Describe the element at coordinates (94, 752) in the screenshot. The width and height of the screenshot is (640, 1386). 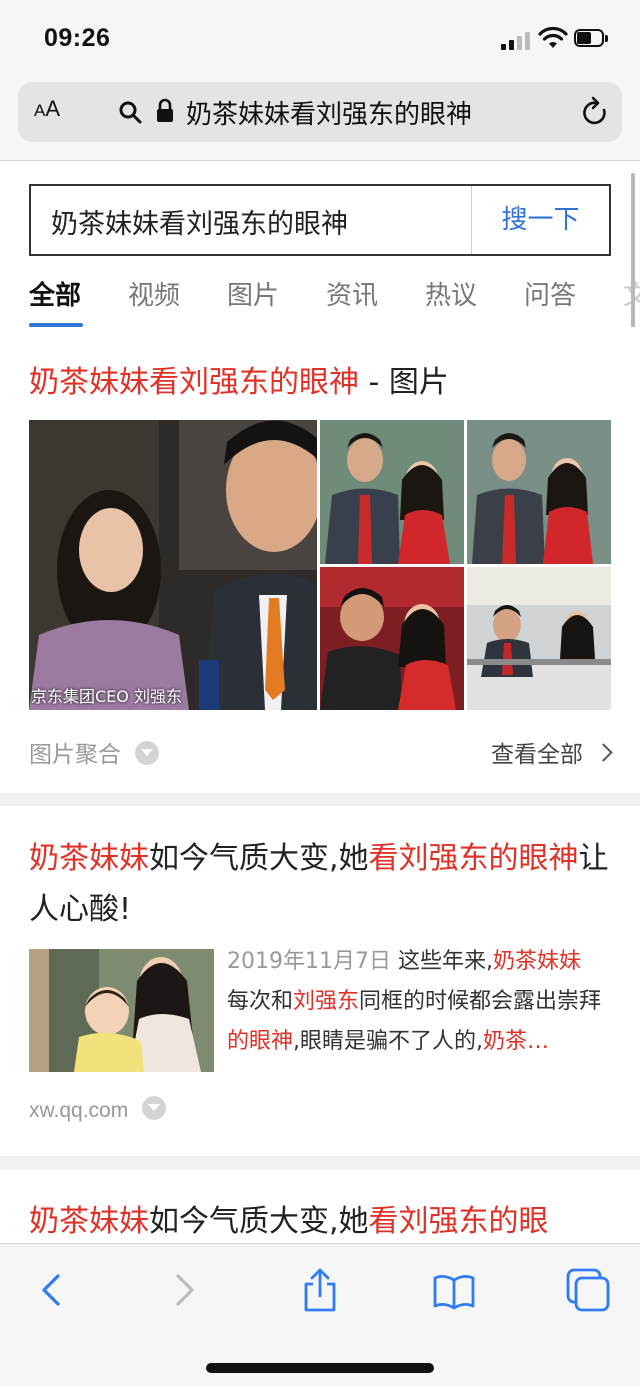
I see `image-aggregation-label: 图片聚合` at that location.